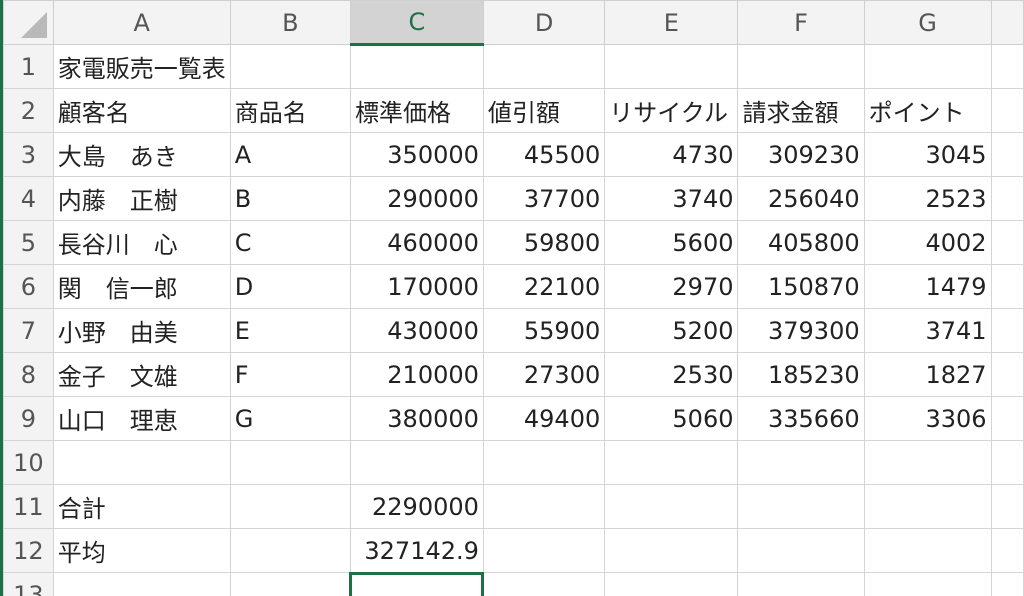  Describe the element at coordinates (141, 462) in the screenshot. I see `cell-a10` at that location.